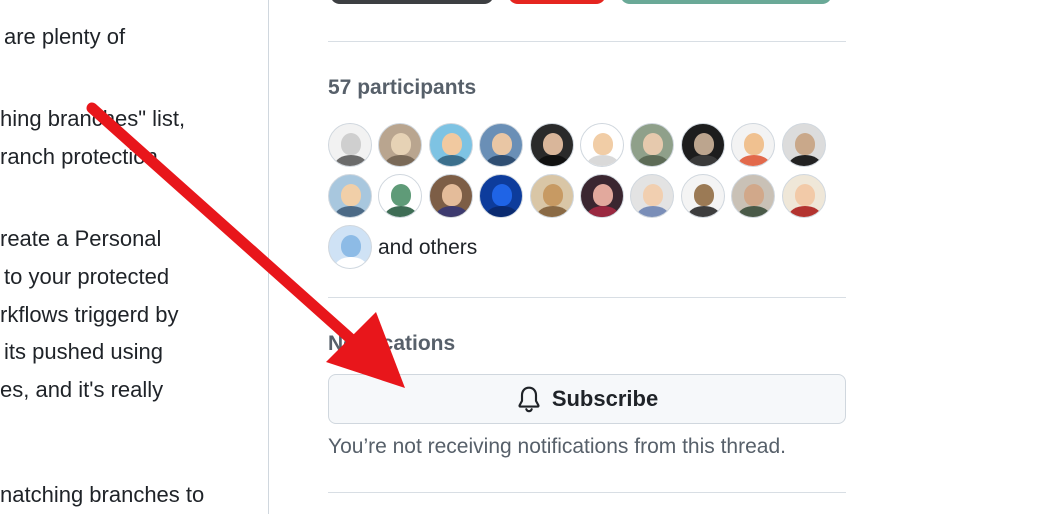 The height and width of the screenshot is (514, 1060). I want to click on and-others-label: and others, so click(428, 247).